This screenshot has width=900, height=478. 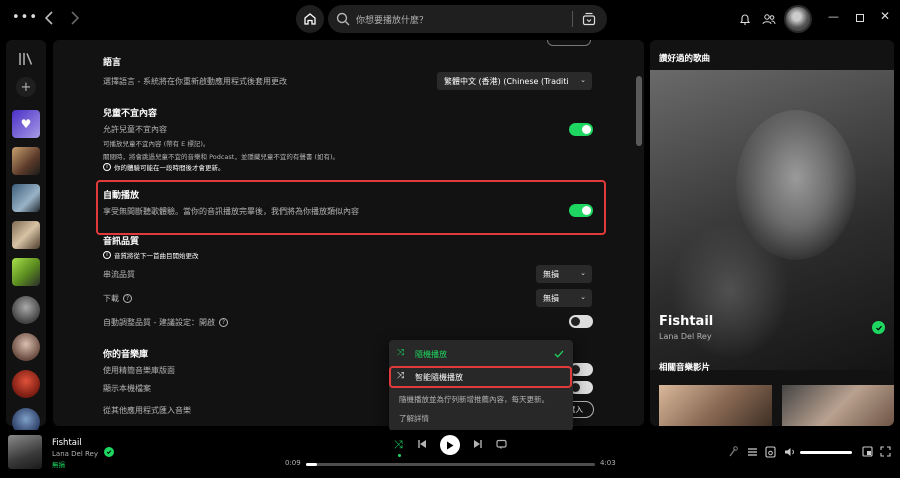 What do you see at coordinates (135, 129) in the screenshot?
I see `explicit-label: 允許兒童不宜內容` at bounding box center [135, 129].